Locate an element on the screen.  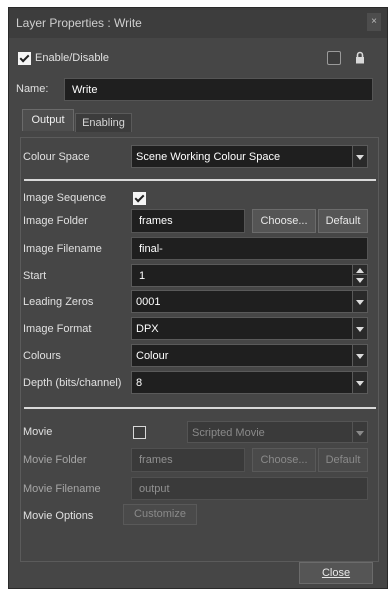
movie-folder-field: frames is located at coordinates (188, 460).